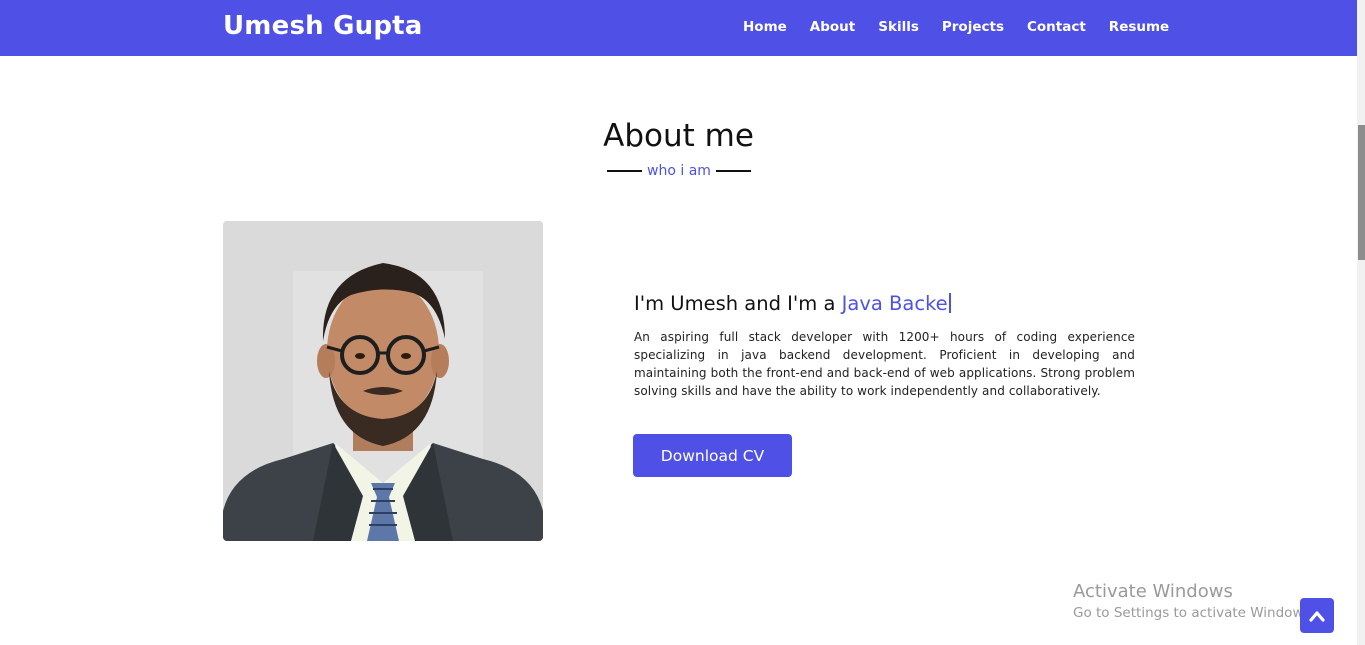 This screenshot has width=1365, height=645. I want to click on nav-item-home: Home, so click(765, 27).